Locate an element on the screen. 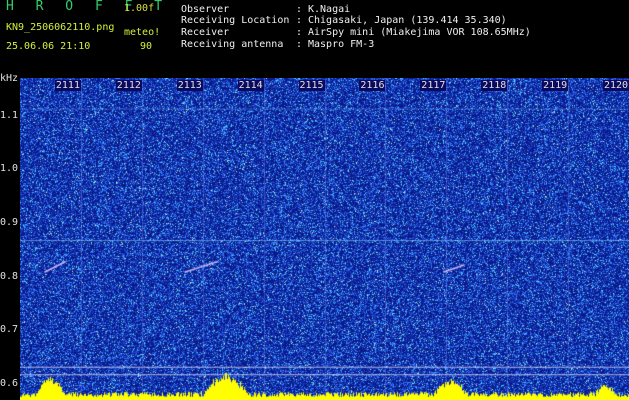 The height and width of the screenshot is (400, 629). x-tick-label: 2116 is located at coordinates (372, 85).